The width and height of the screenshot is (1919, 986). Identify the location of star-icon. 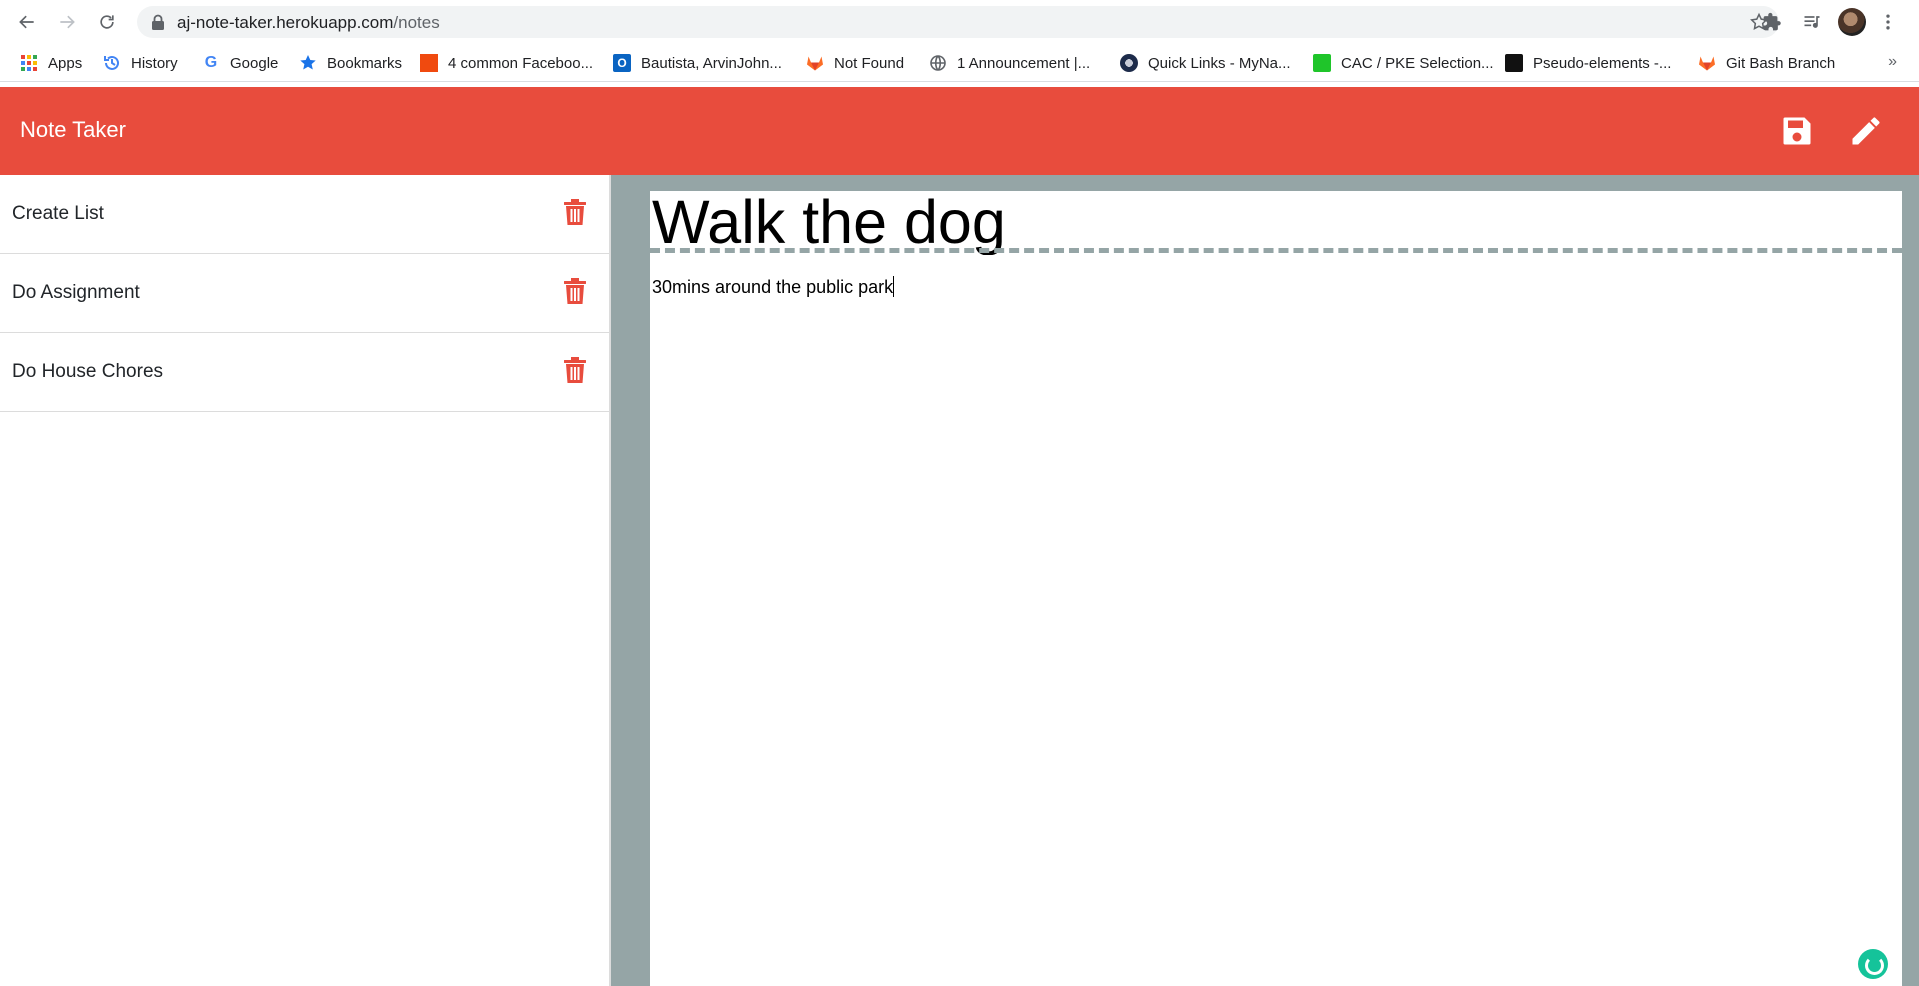
(308, 63).